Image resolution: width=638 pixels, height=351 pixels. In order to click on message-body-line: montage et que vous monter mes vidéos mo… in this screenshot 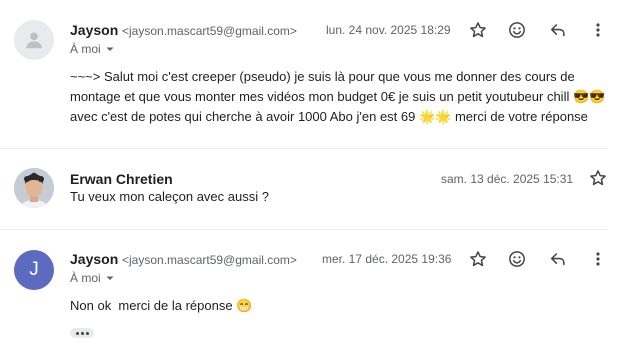, I will do `click(338, 96)`.